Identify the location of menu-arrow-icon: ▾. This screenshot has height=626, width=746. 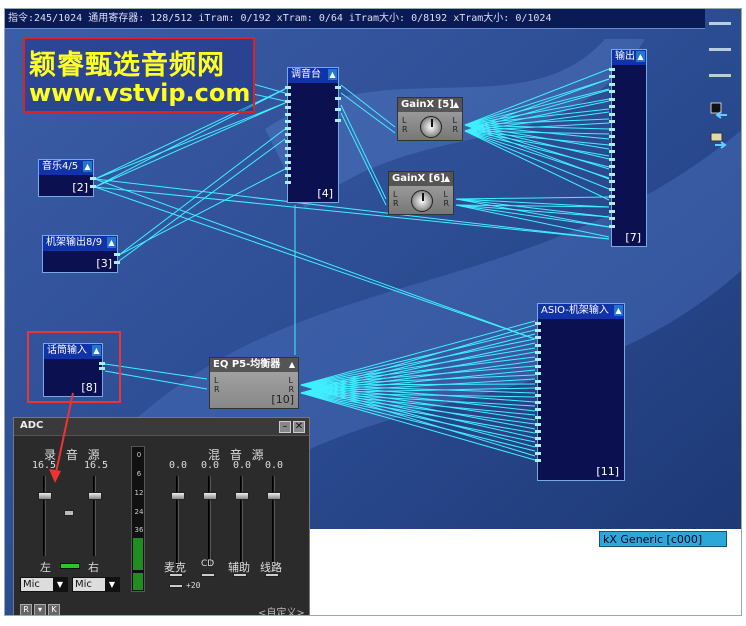
(40, 609).